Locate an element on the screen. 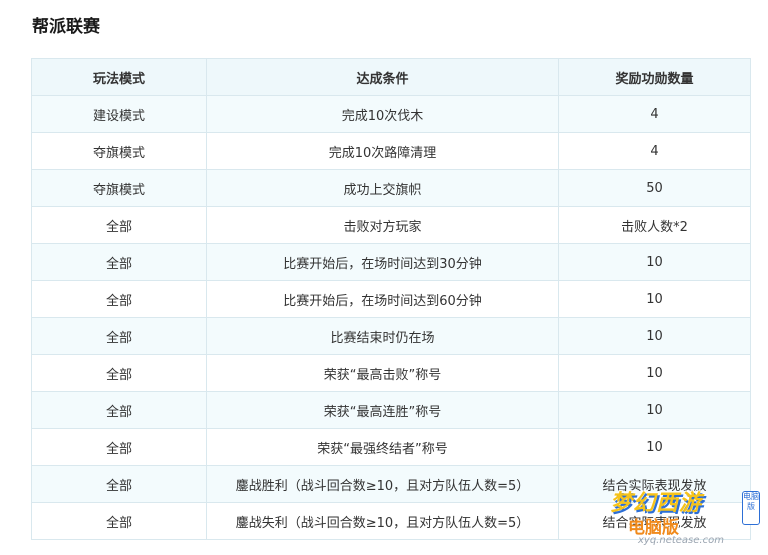  header-condition: 达成条件 is located at coordinates (382, 77).